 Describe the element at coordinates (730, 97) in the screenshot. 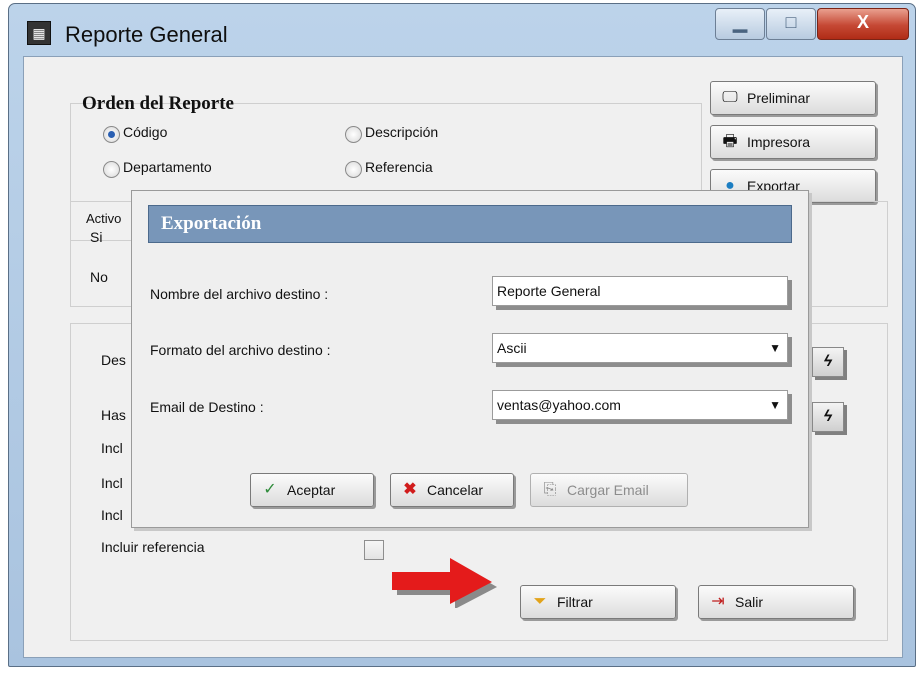

I see `preview-monitor-icon: 🖵` at that location.